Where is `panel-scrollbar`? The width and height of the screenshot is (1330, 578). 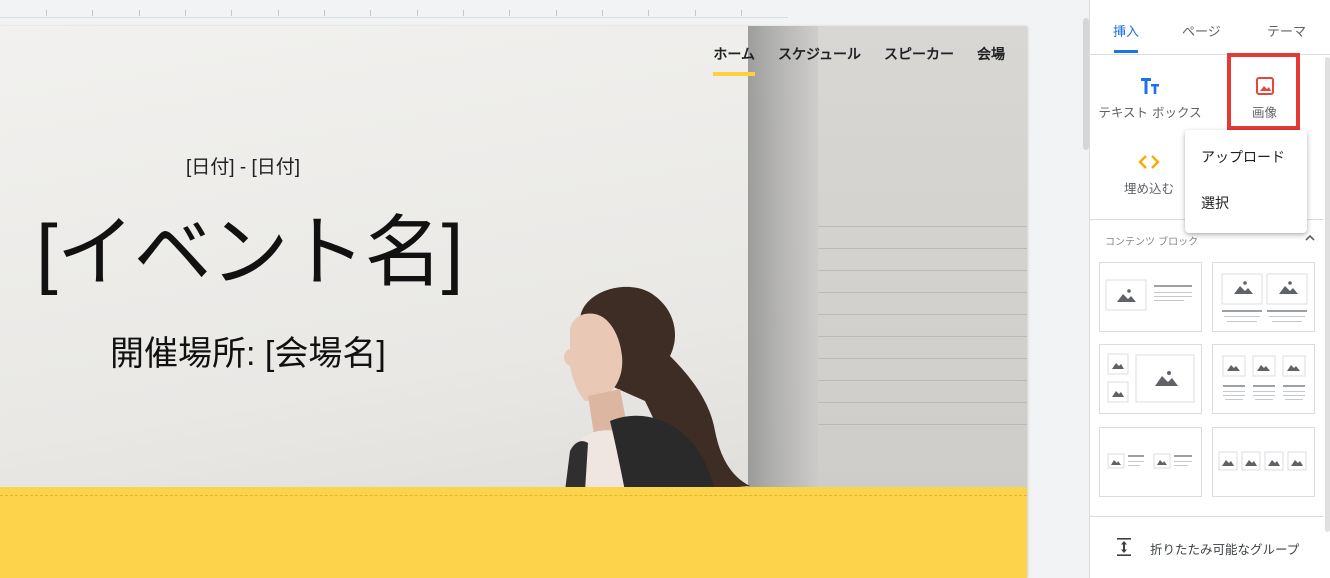 panel-scrollbar is located at coordinates (1327, 294).